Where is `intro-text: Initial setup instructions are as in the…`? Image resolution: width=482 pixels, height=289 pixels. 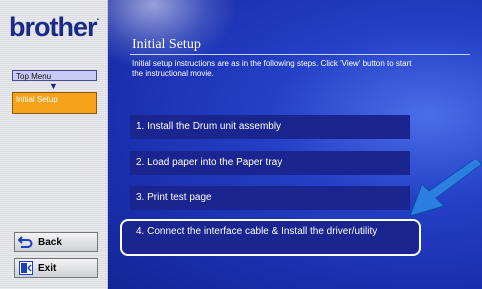 intro-text: Initial setup instructions are as in the… is located at coordinates (272, 68).